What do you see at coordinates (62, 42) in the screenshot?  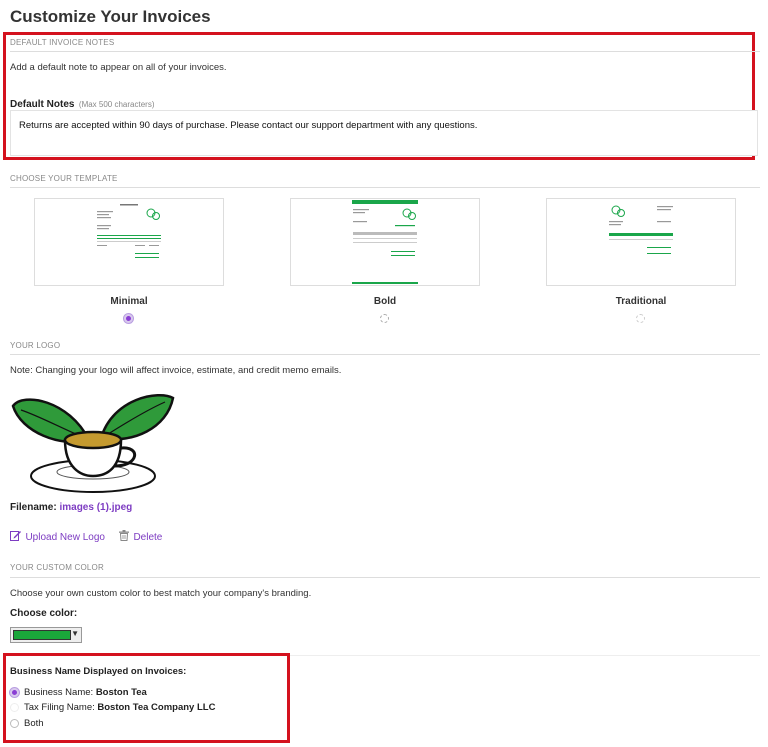 I see `section-title-invoice-notes: DEFAULT INVOICE NOTES` at bounding box center [62, 42].